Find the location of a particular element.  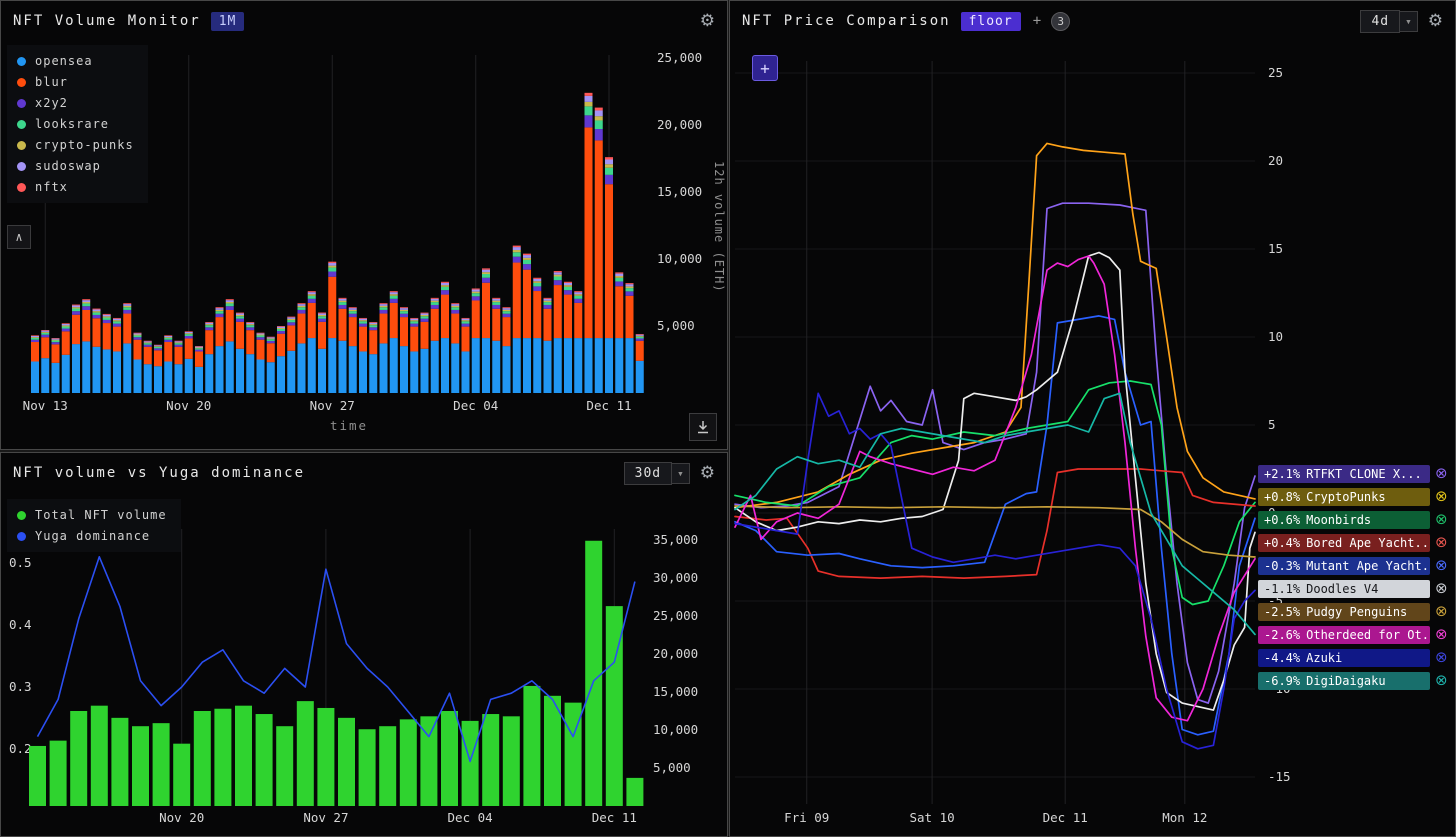

yuga-chart-legend: Total NFT volume Yuga dominance is located at coordinates (94, 525).